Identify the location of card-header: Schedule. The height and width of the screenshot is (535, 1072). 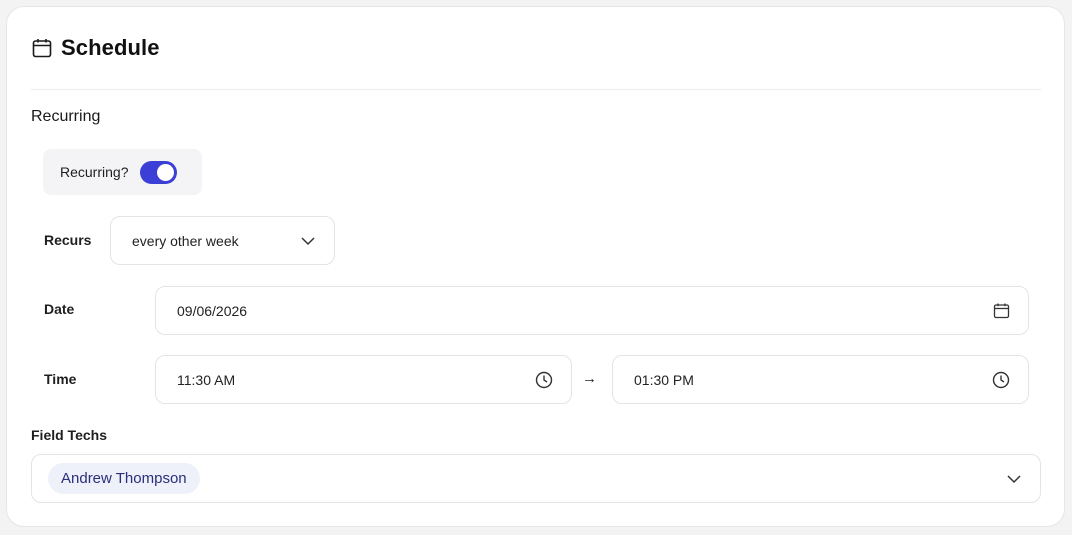
(95, 48).